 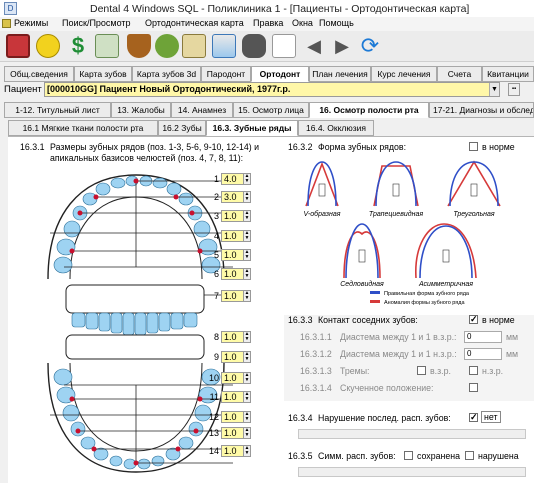 I want to click on tab-periodont: Пародонт, so click(x=226, y=74).